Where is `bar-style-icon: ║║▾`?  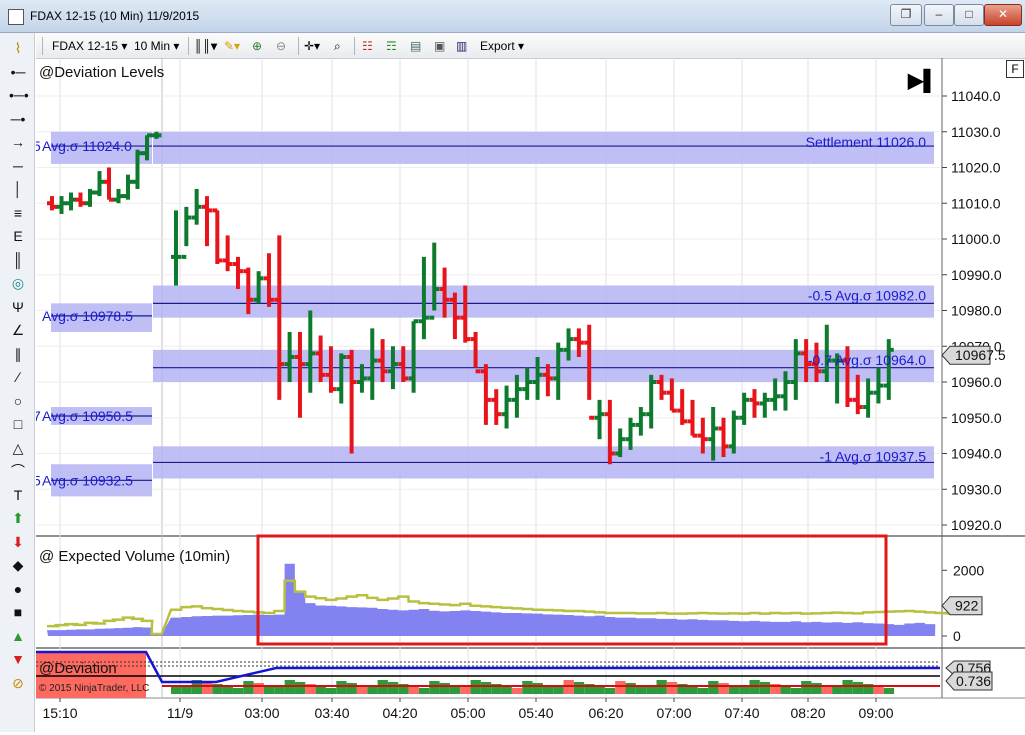 bar-style-icon: ║║▾ is located at coordinates (205, 46).